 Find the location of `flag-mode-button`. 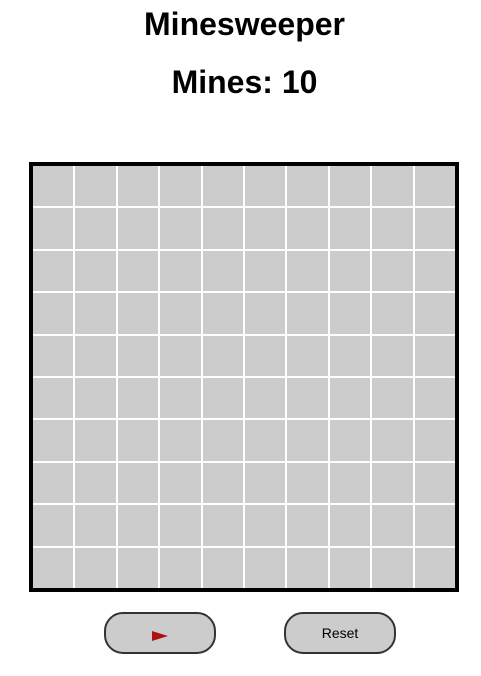

flag-mode-button is located at coordinates (160, 633).